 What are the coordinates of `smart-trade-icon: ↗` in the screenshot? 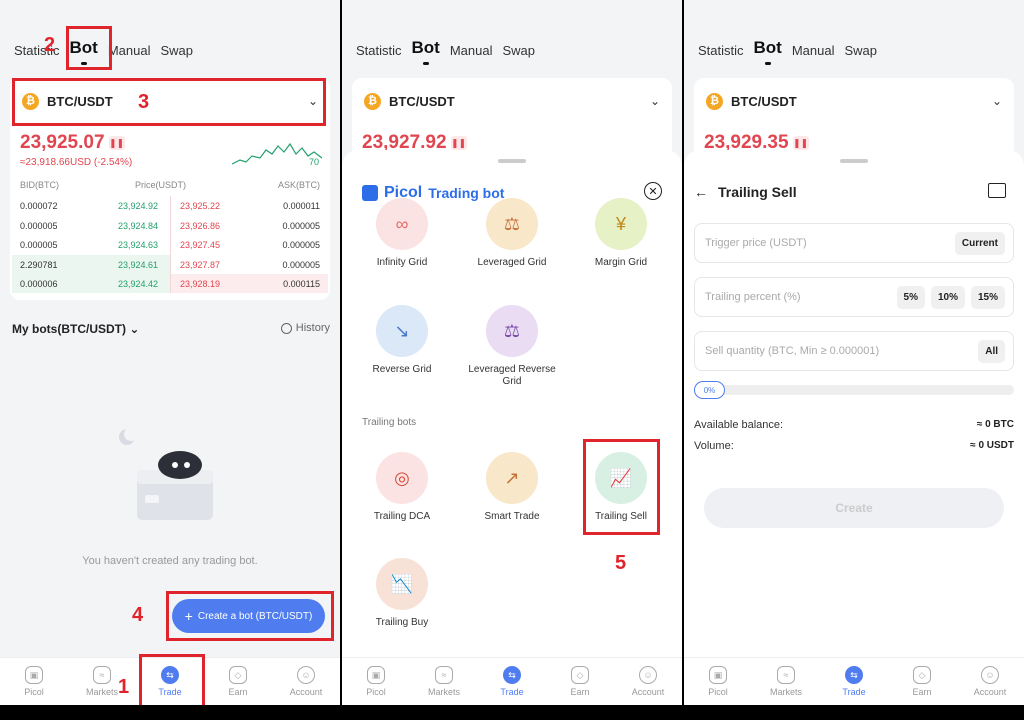 It's located at (512, 478).